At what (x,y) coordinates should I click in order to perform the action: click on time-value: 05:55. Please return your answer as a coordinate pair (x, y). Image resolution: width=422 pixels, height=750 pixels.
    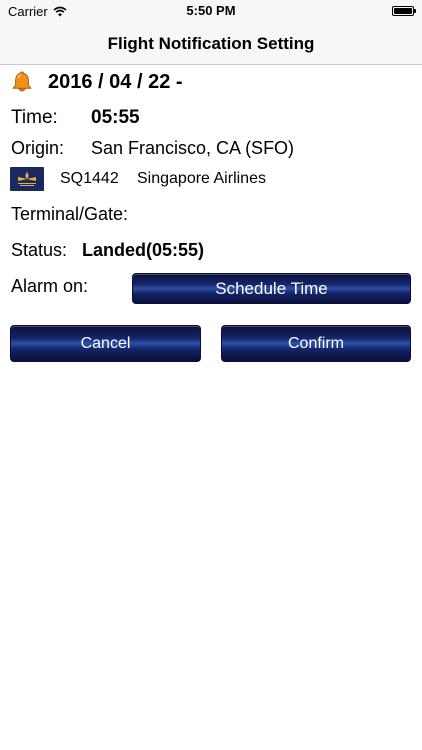
    Looking at the image, I should click on (115, 117).